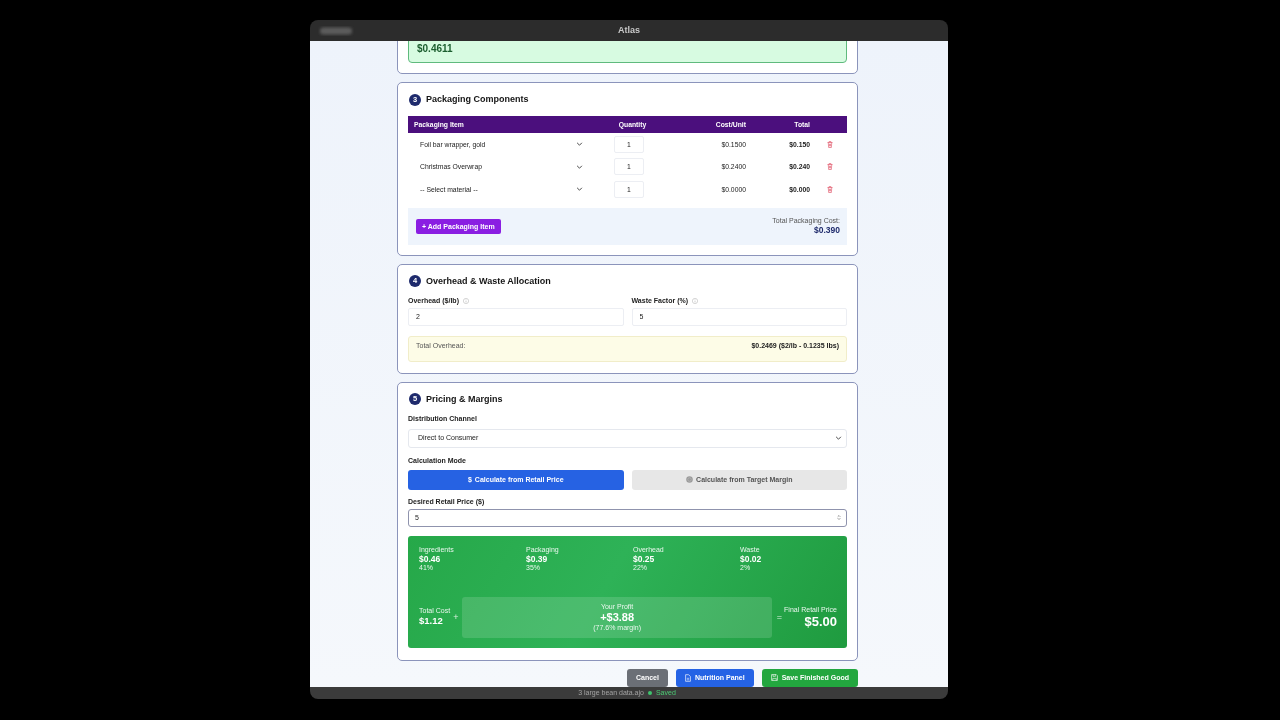 The width and height of the screenshot is (1280, 720). I want to click on window-controls-icon, so click(336, 30).